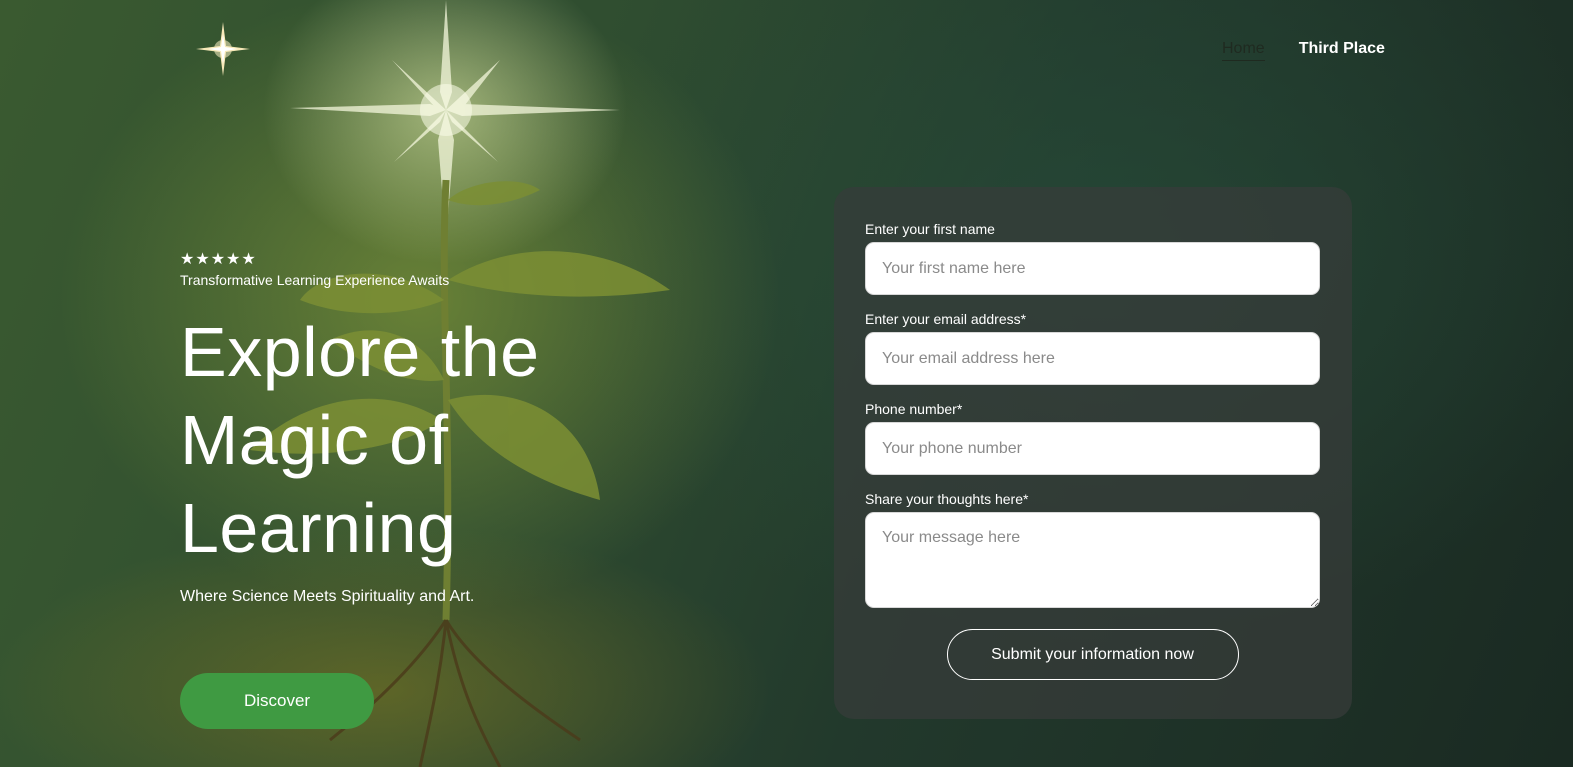 This screenshot has width=1573, height=767. I want to click on message-field-group: Share your thoughts here*, so click(1092, 552).